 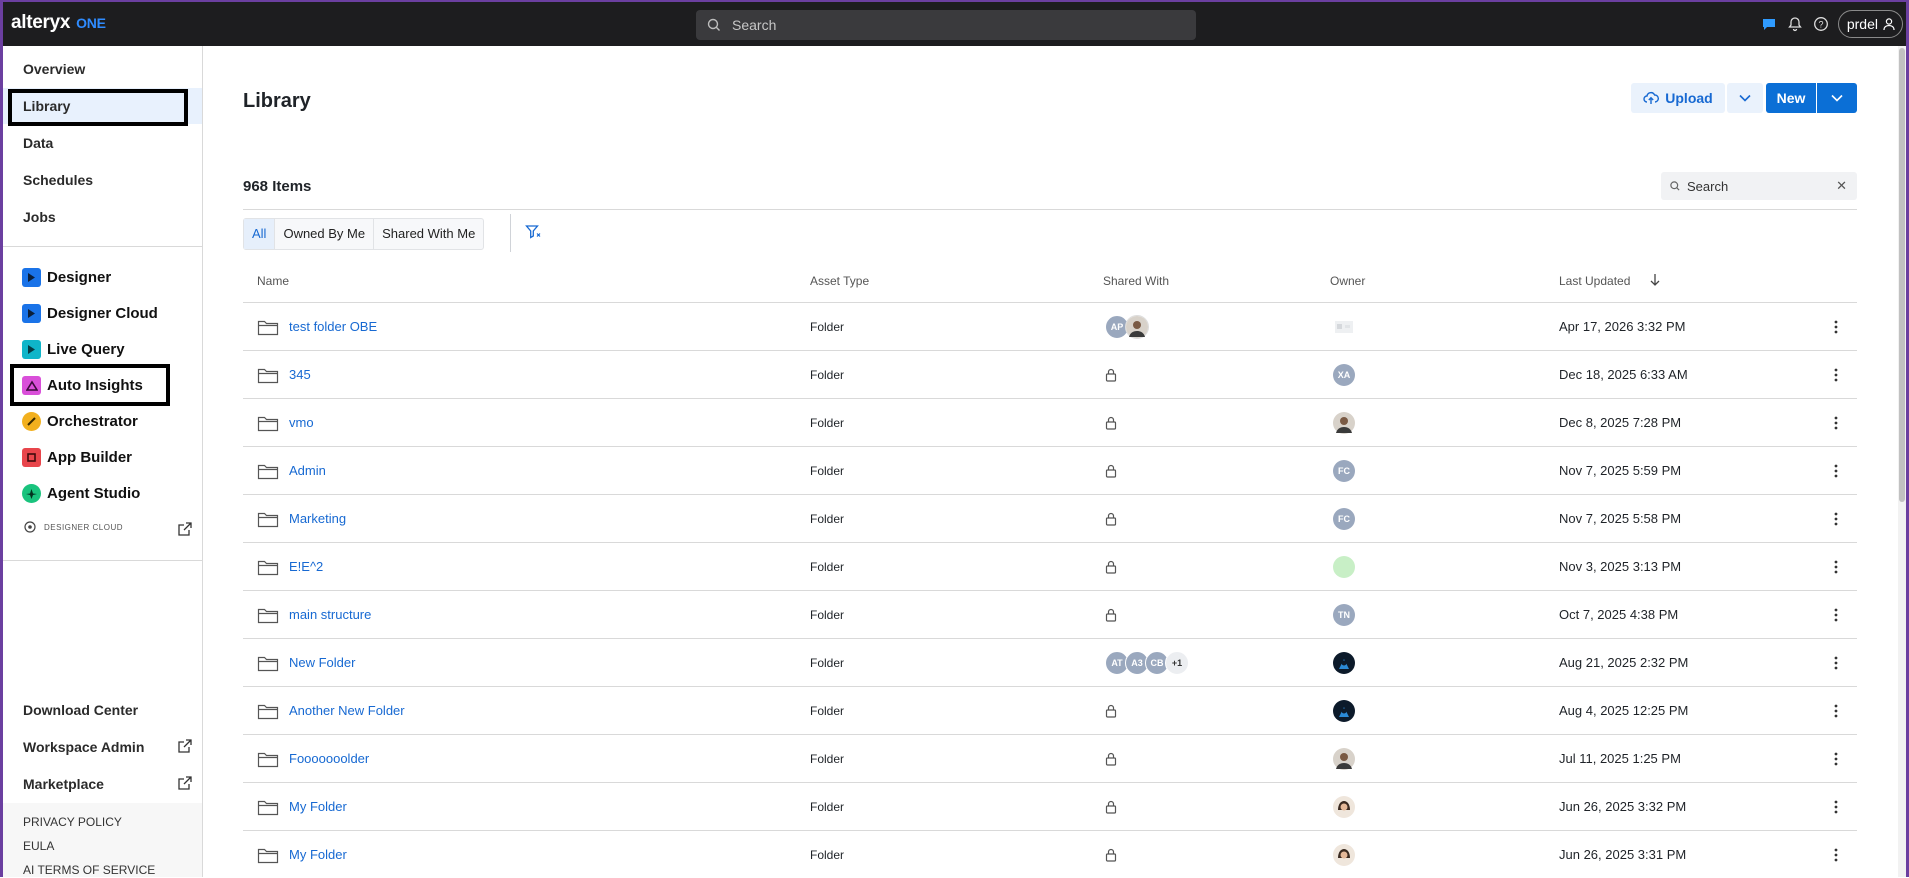 What do you see at coordinates (79, 277) in the screenshot?
I see `app-label: Designer` at bounding box center [79, 277].